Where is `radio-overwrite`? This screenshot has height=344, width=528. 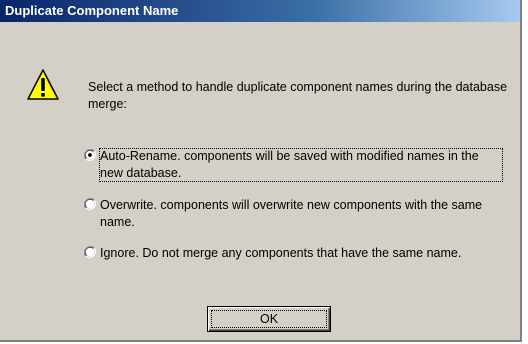 radio-overwrite is located at coordinates (90, 204).